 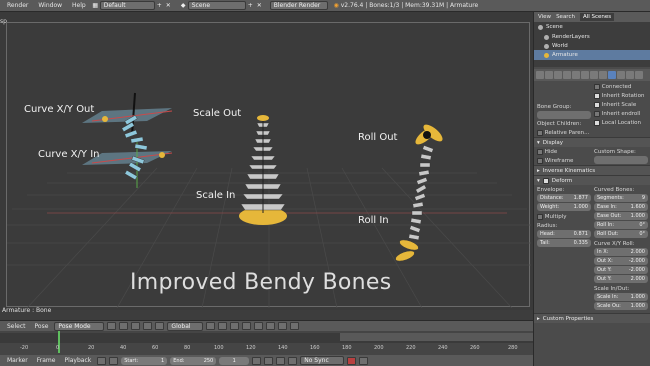 I want to click on hide-check, so click(x=540, y=151).